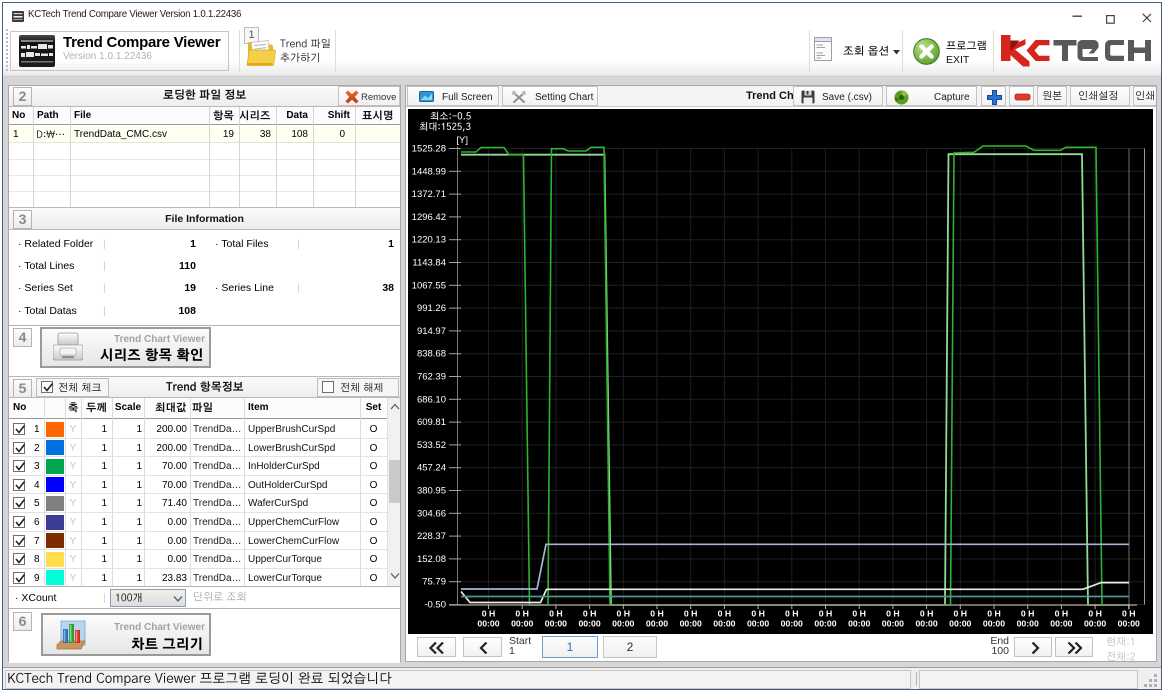  Describe the element at coordinates (429, 194) in the screenshot. I see `svg-text: 1372.71` at that location.